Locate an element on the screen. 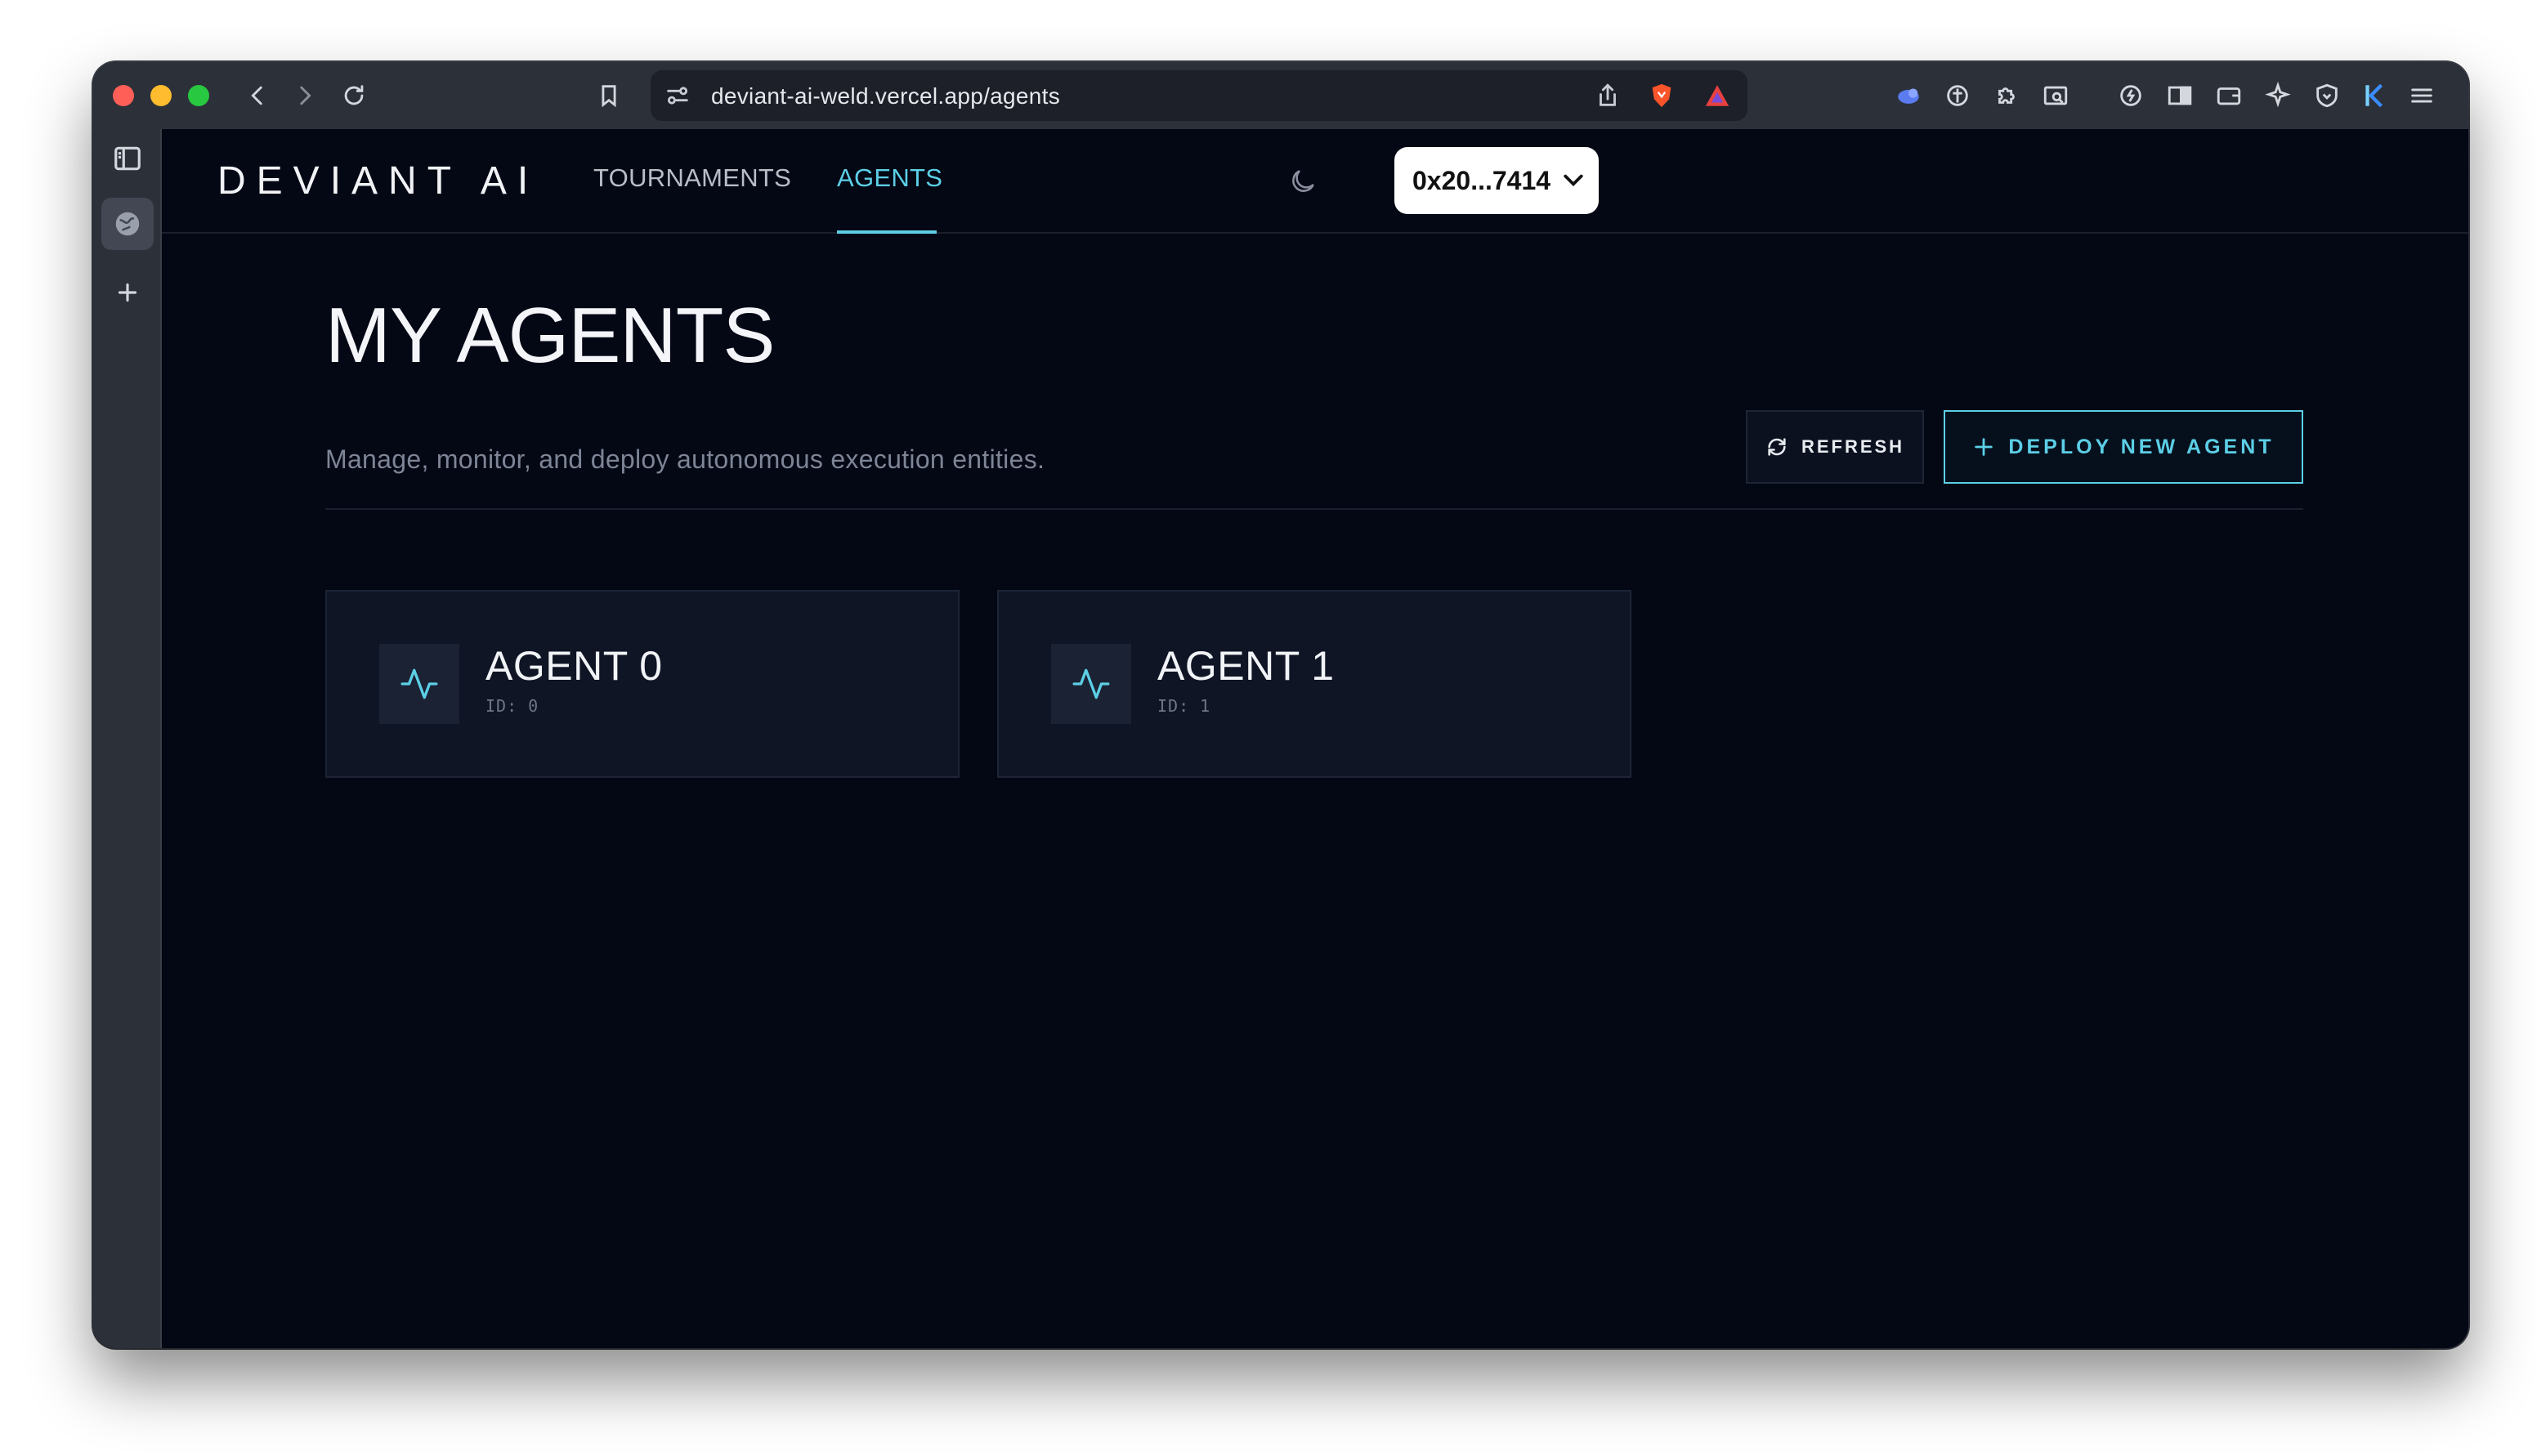  wallet-icon is located at coordinates (2228, 95).